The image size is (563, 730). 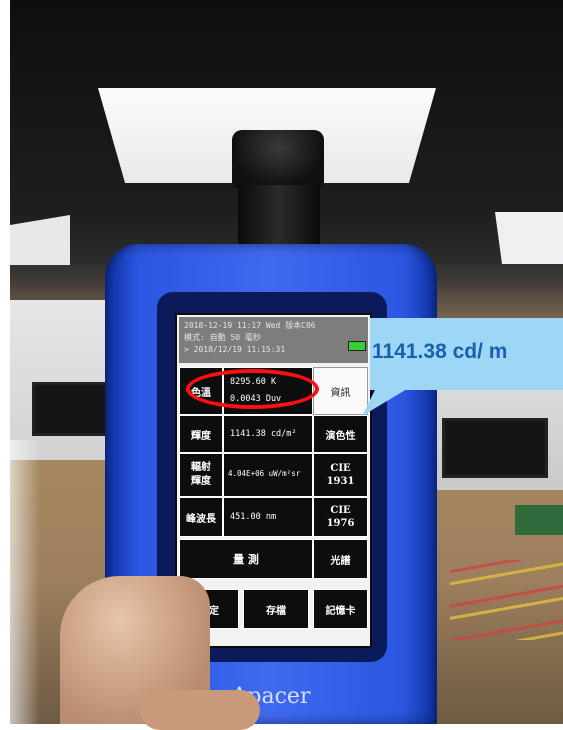 What do you see at coordinates (357, 346) in the screenshot?
I see `battery-icon` at bounding box center [357, 346].